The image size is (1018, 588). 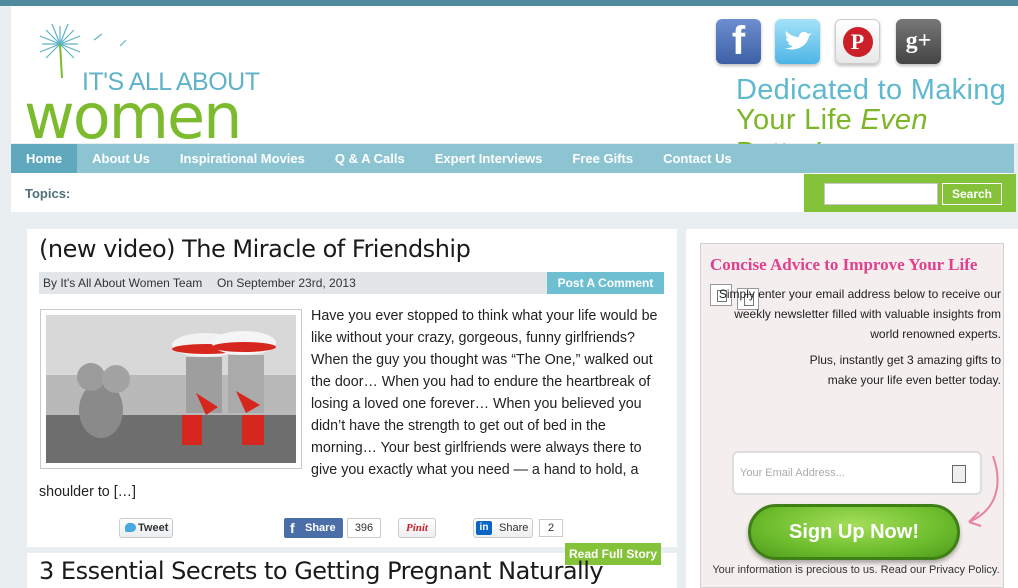 What do you see at coordinates (292, 528) in the screenshot?
I see `facebook-f-icon: f` at bounding box center [292, 528].